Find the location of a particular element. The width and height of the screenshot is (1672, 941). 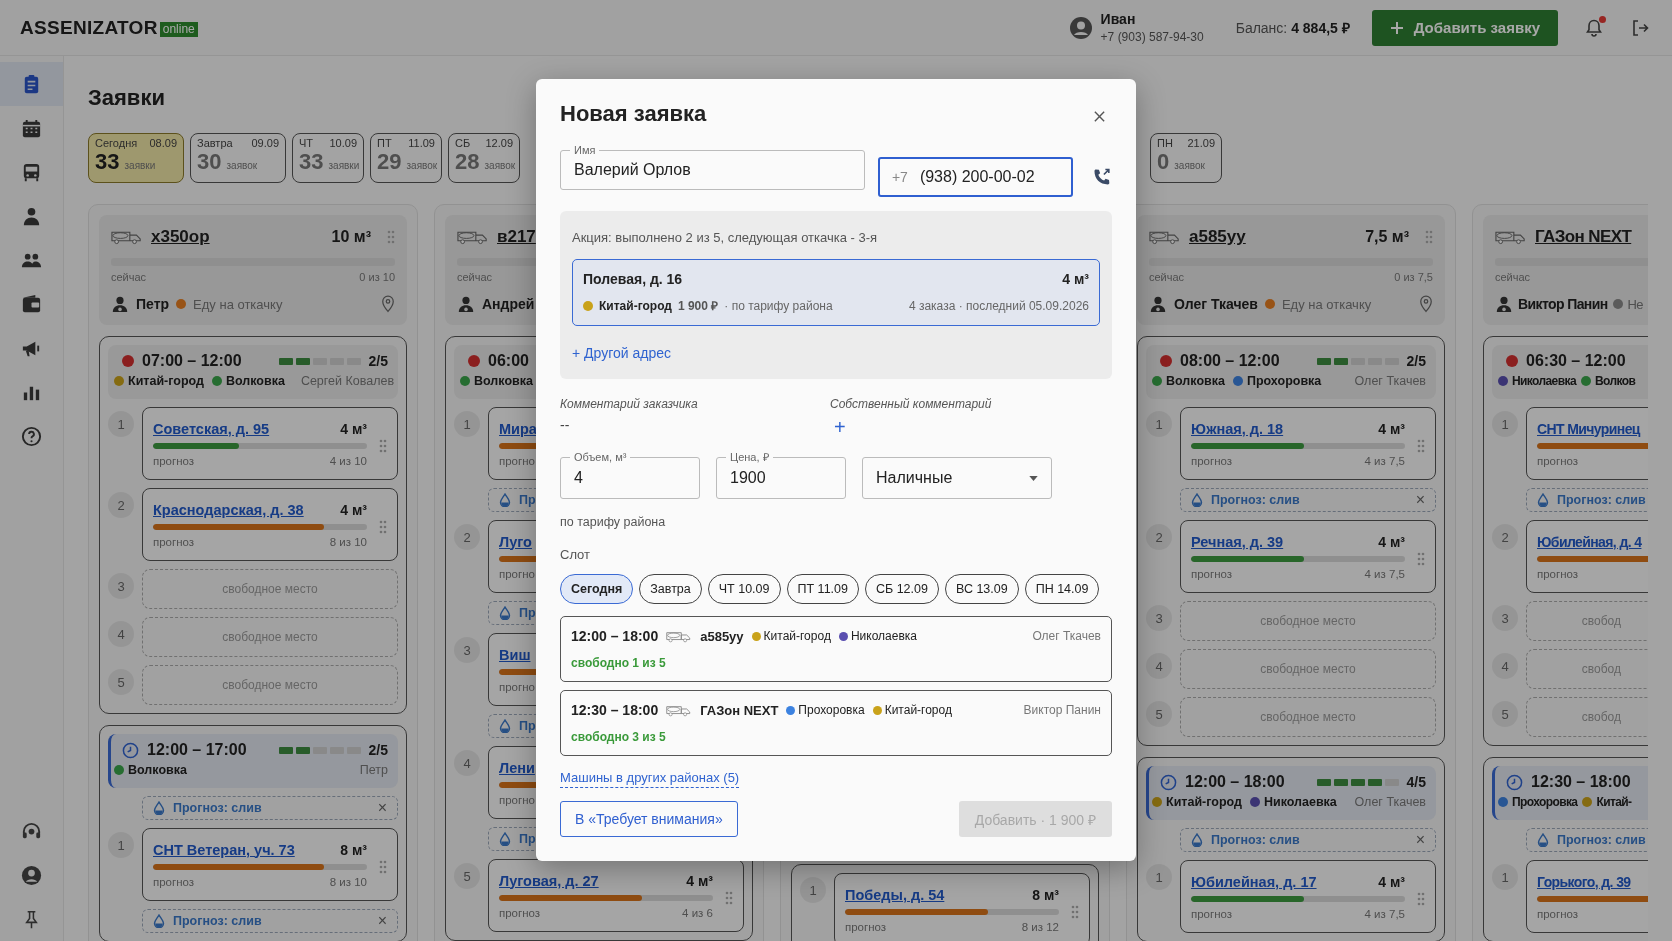

order-card: Горького, д. 39 прогноз is located at coordinates (1587, 896).